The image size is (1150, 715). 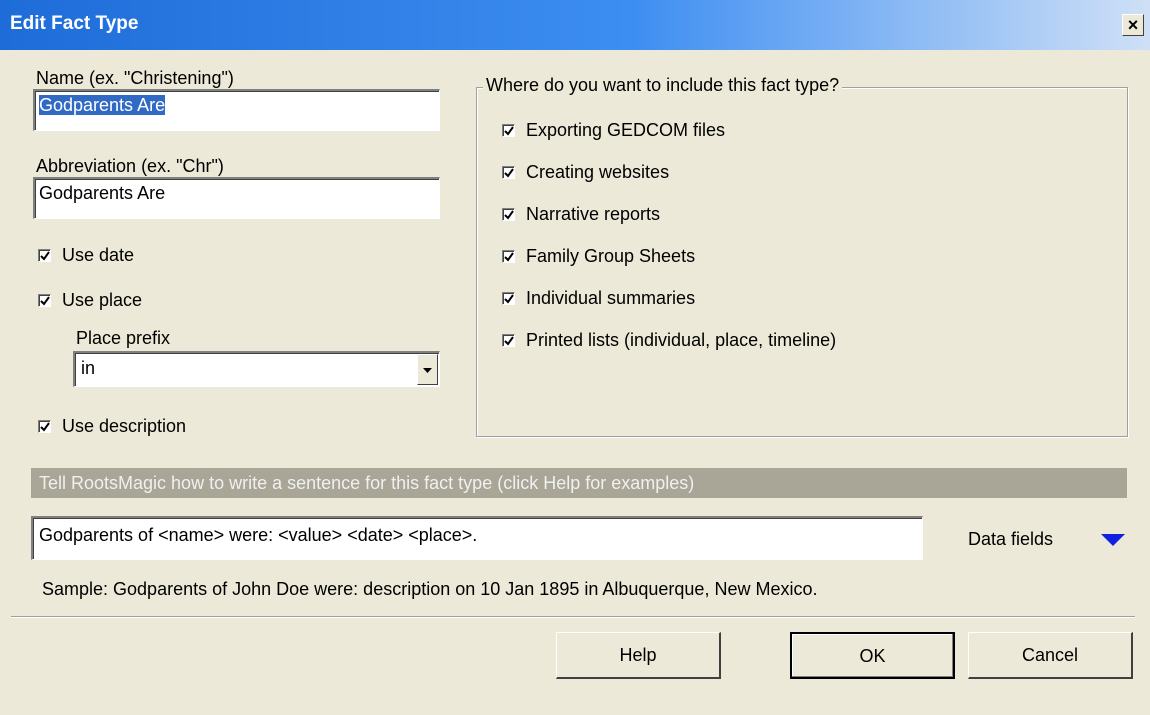 What do you see at coordinates (626, 130) in the screenshot?
I see `include-item-label: Exporting GEDCOM files` at bounding box center [626, 130].